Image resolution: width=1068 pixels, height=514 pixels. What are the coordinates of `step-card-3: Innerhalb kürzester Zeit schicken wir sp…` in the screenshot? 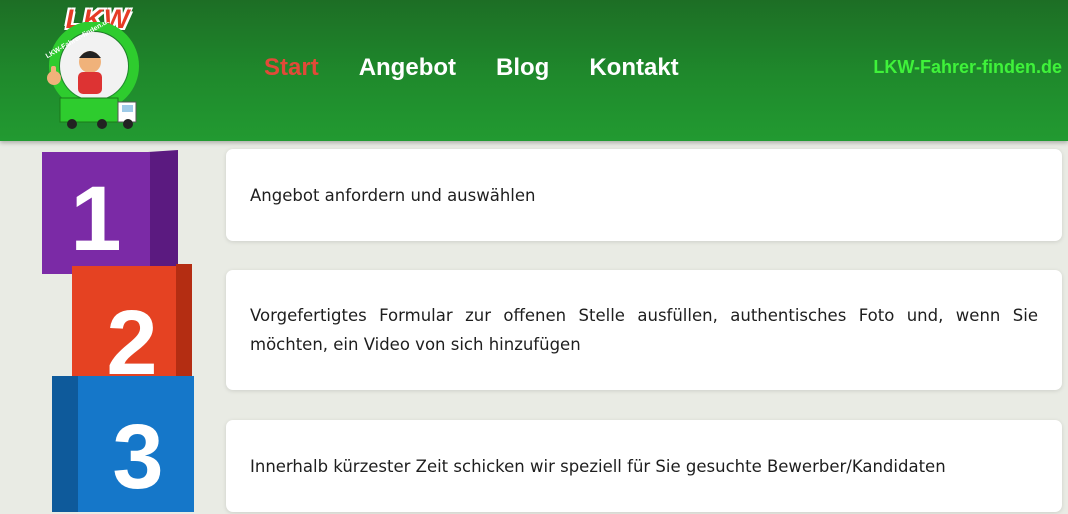 It's located at (644, 466).